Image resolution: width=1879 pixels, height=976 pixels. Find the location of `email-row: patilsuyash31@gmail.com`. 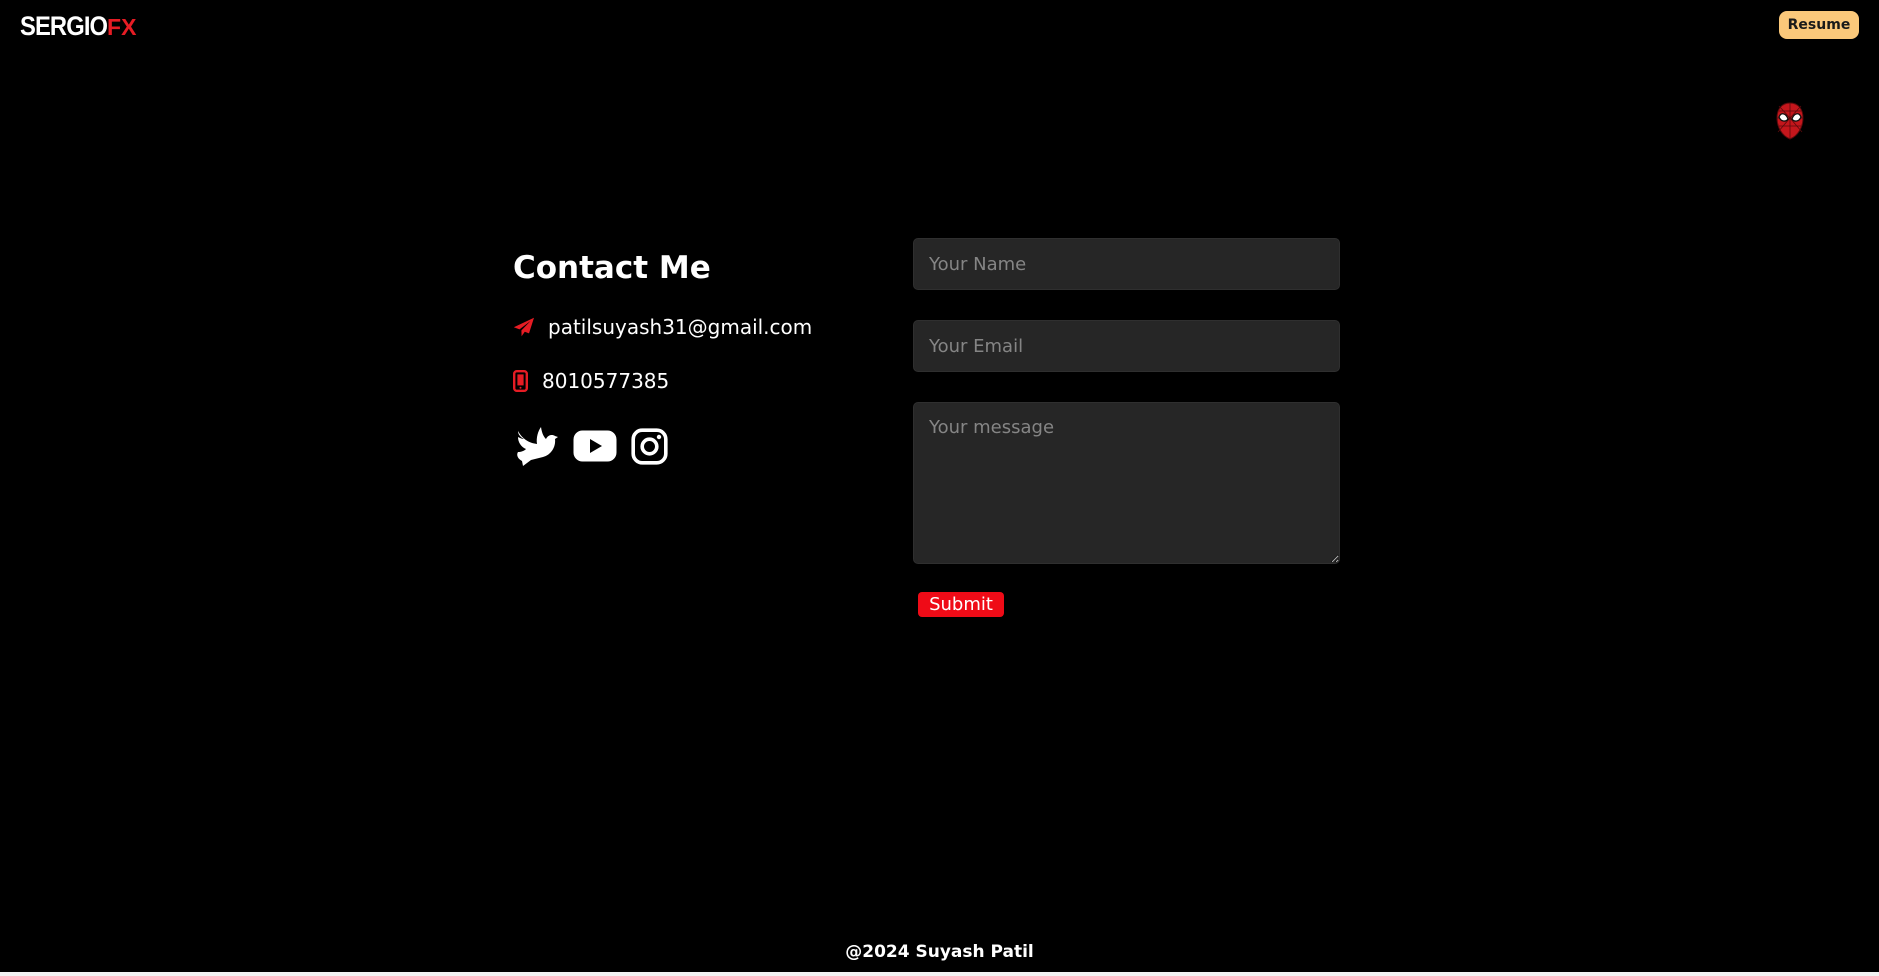

email-row: patilsuyash31@gmail.com is located at coordinates (662, 327).